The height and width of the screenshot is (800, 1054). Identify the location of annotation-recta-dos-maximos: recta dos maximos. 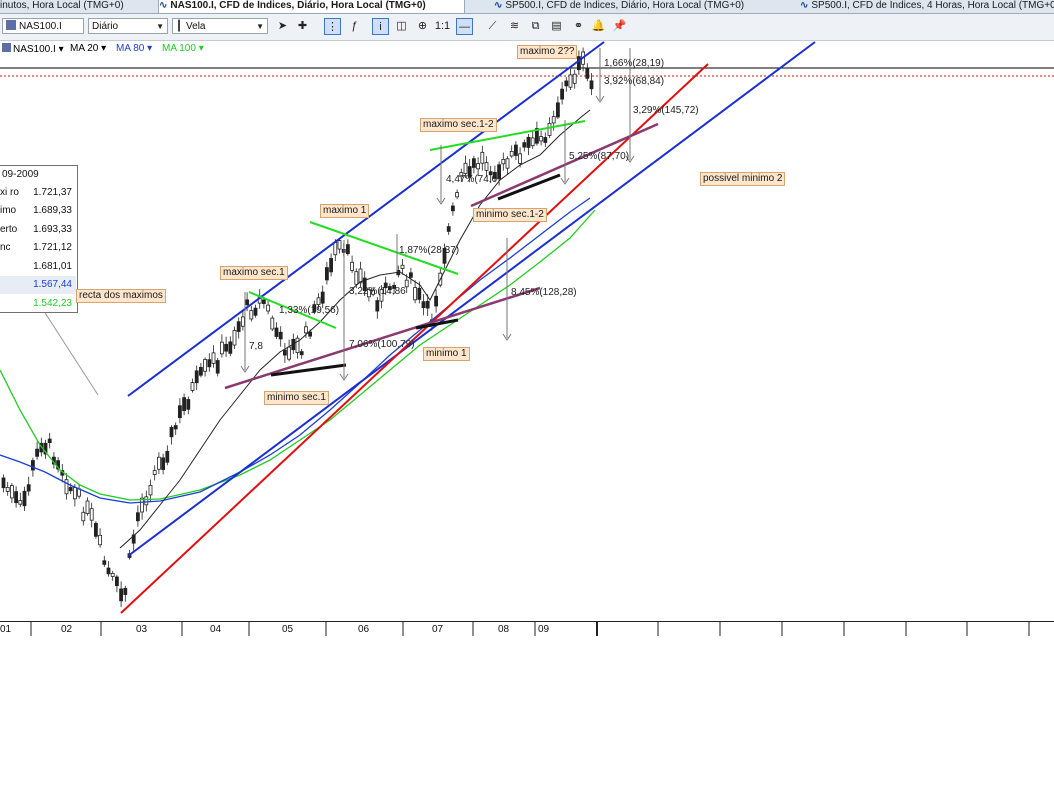
(121, 296).